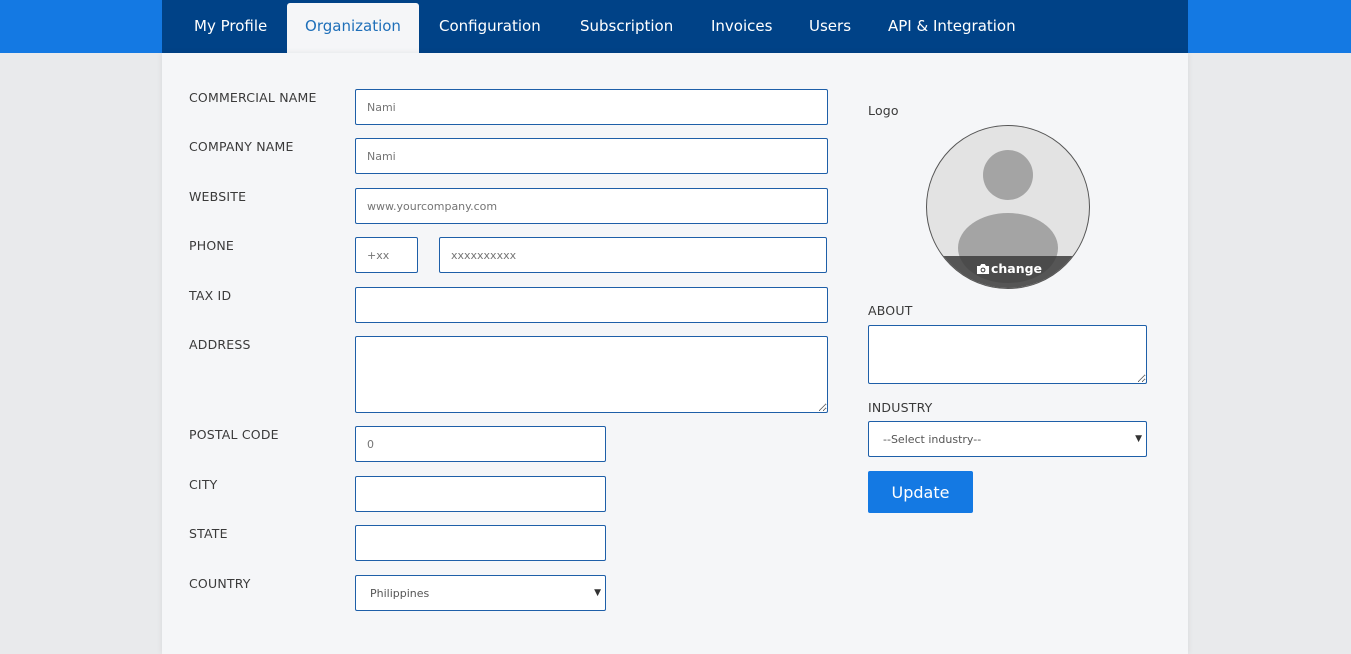  Describe the element at coordinates (480, 444) in the screenshot. I see `postal-code-input` at that location.